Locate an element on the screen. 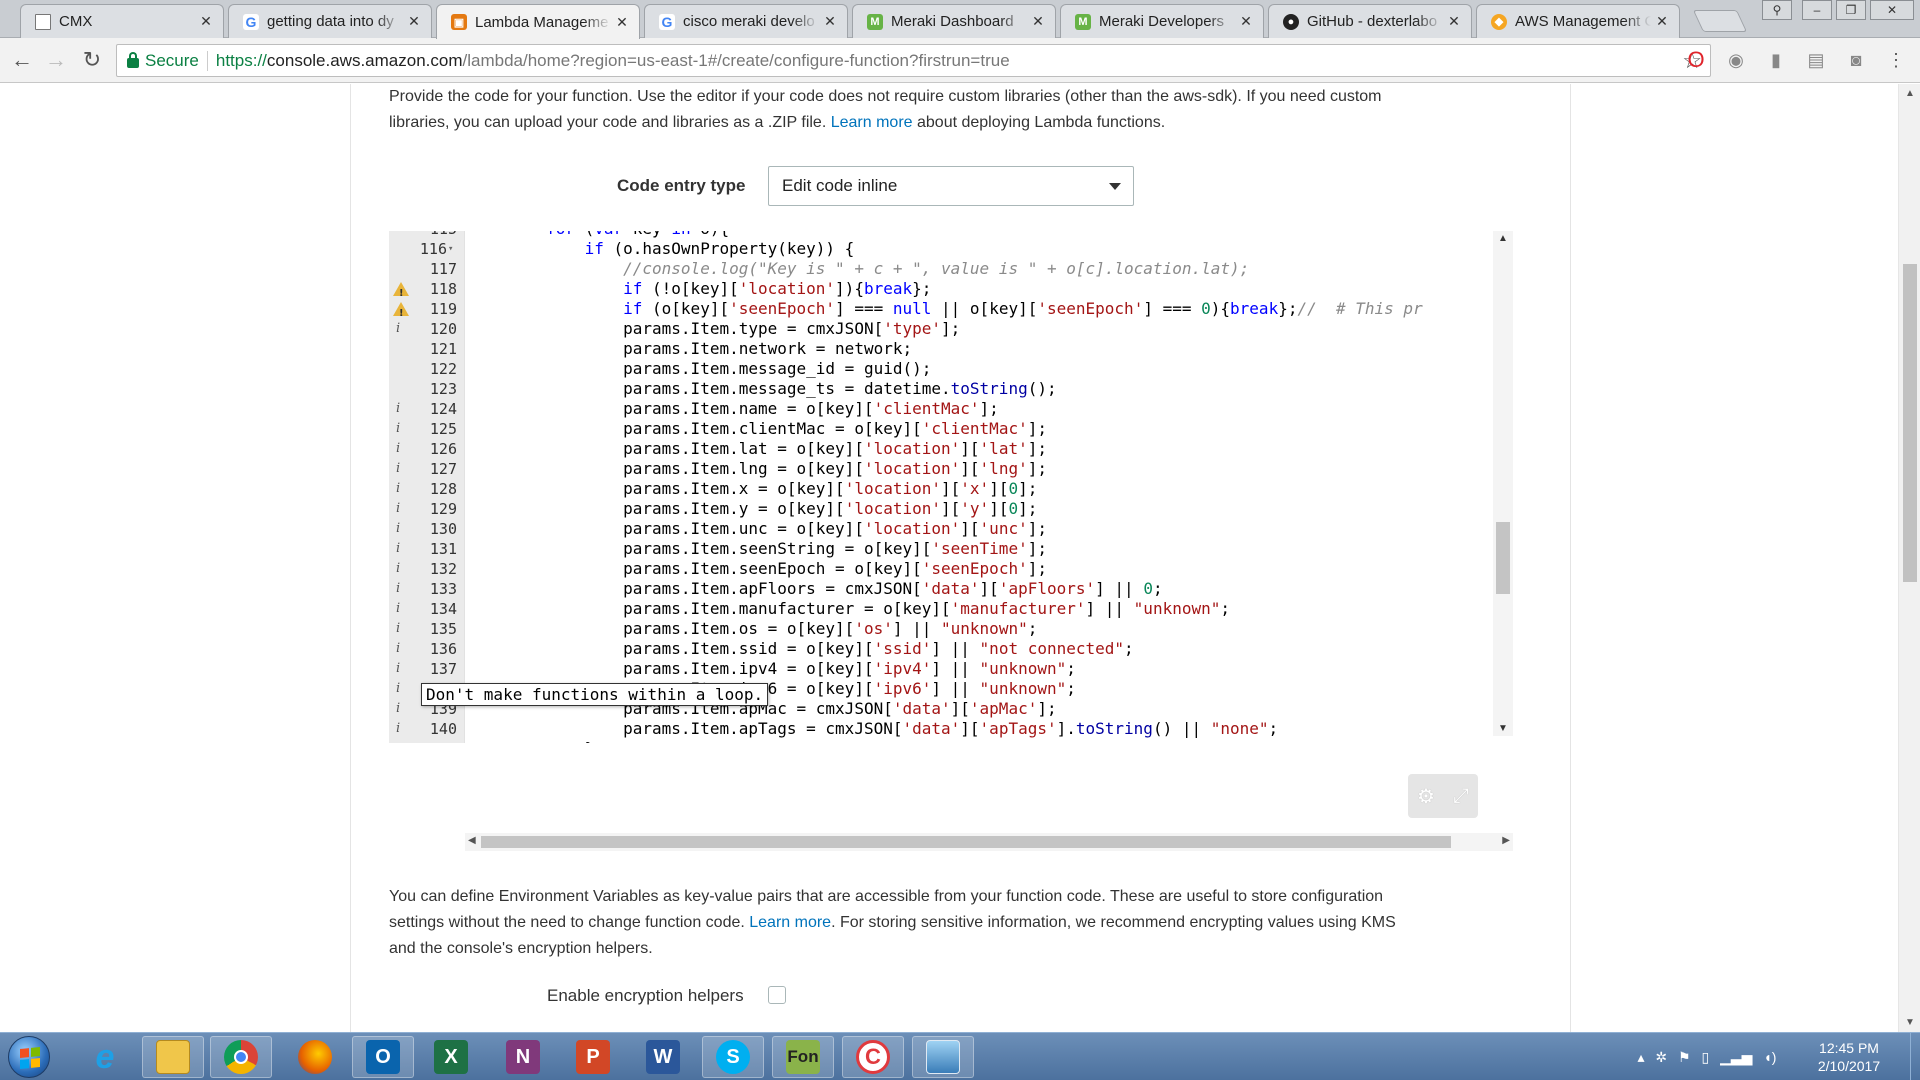  extension-icon: ▮ is located at coordinates (1776, 60).